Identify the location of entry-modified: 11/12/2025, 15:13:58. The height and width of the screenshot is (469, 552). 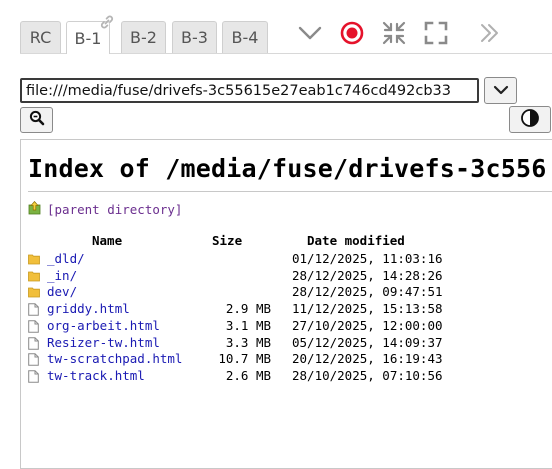
(367, 309).